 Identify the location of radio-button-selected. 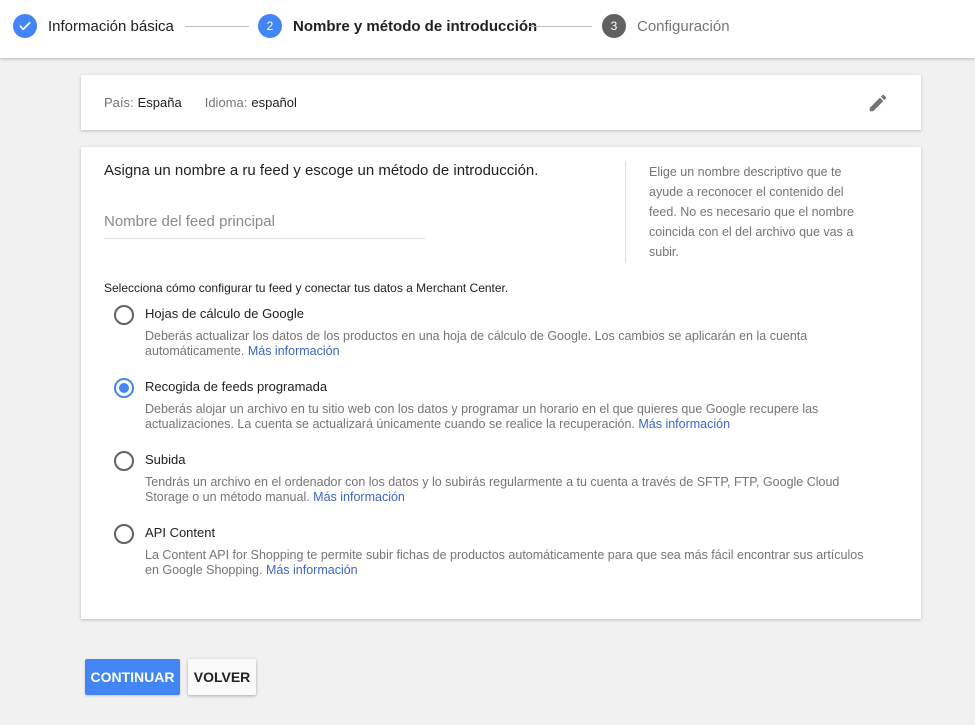
(124, 388).